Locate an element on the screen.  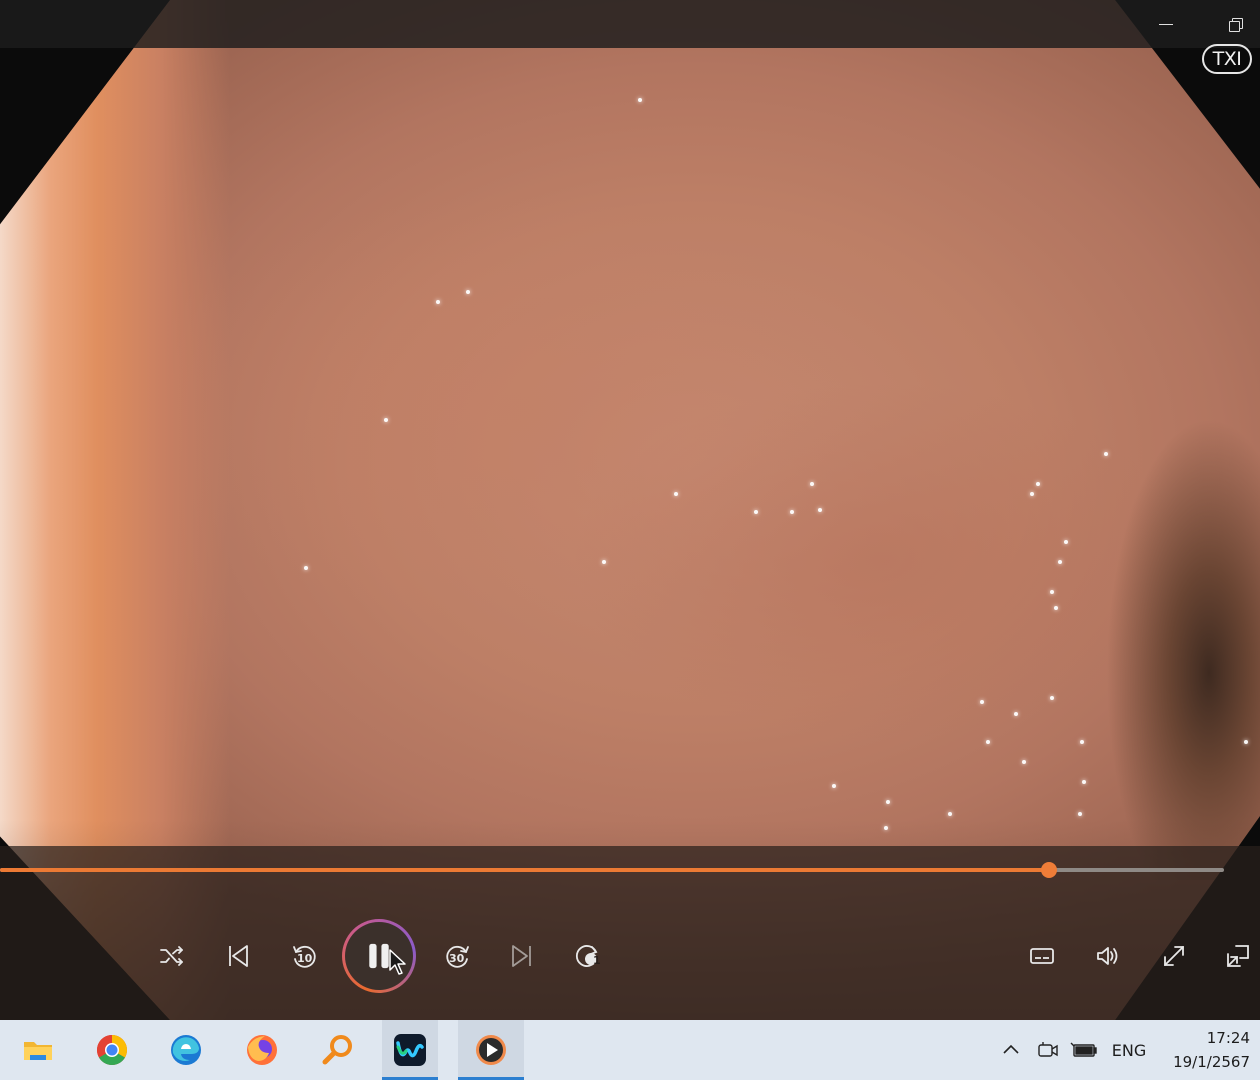
taskbar-app-search-tool is located at coordinates (338, 1050).